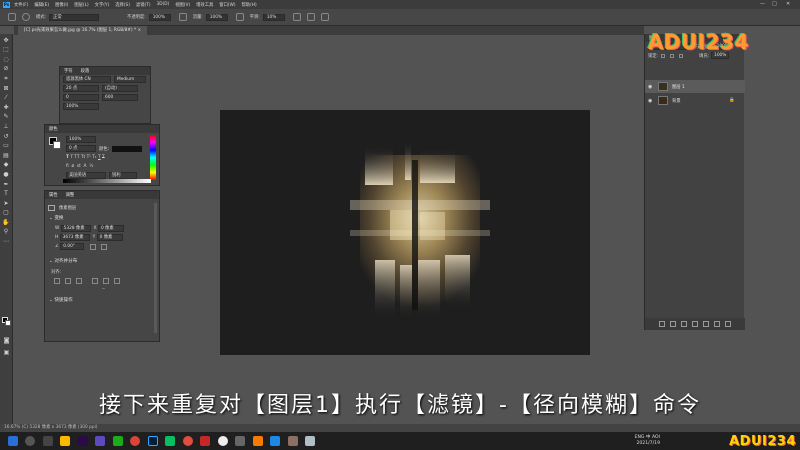  What do you see at coordinates (61, 5) in the screenshot?
I see `menu-image: 图像(I)` at bounding box center [61, 5].